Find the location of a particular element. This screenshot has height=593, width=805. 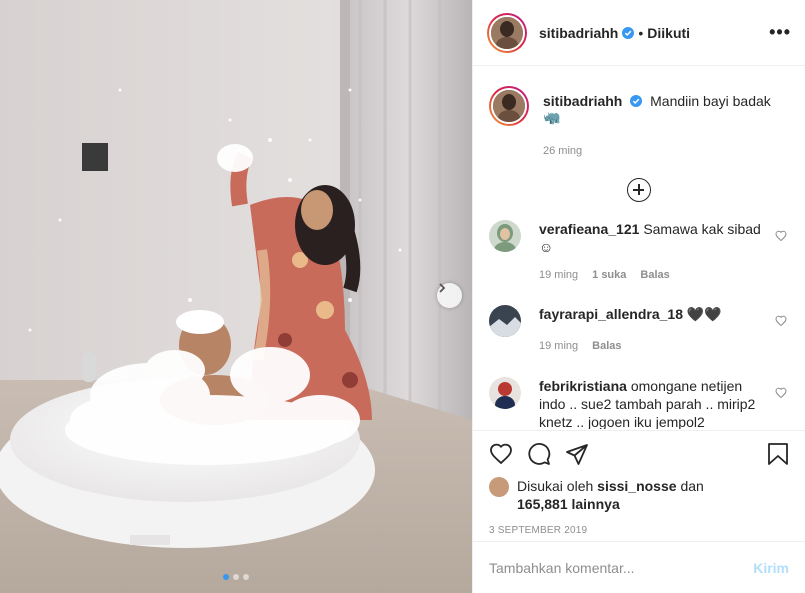

carousel-indicator is located at coordinates (236, 577).